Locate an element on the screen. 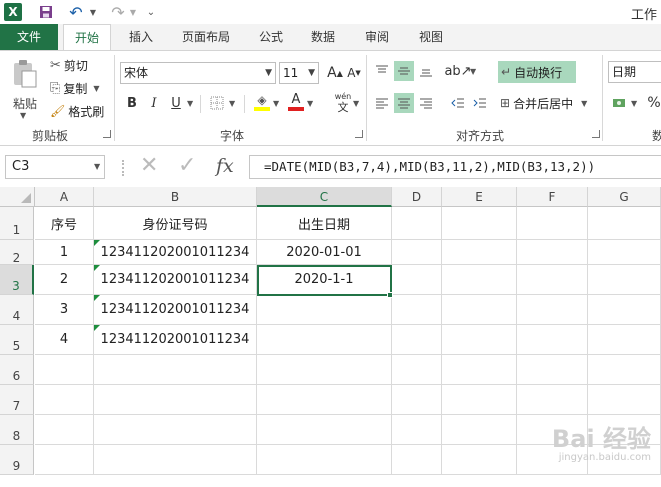  align-left-button is located at coordinates (382, 103).